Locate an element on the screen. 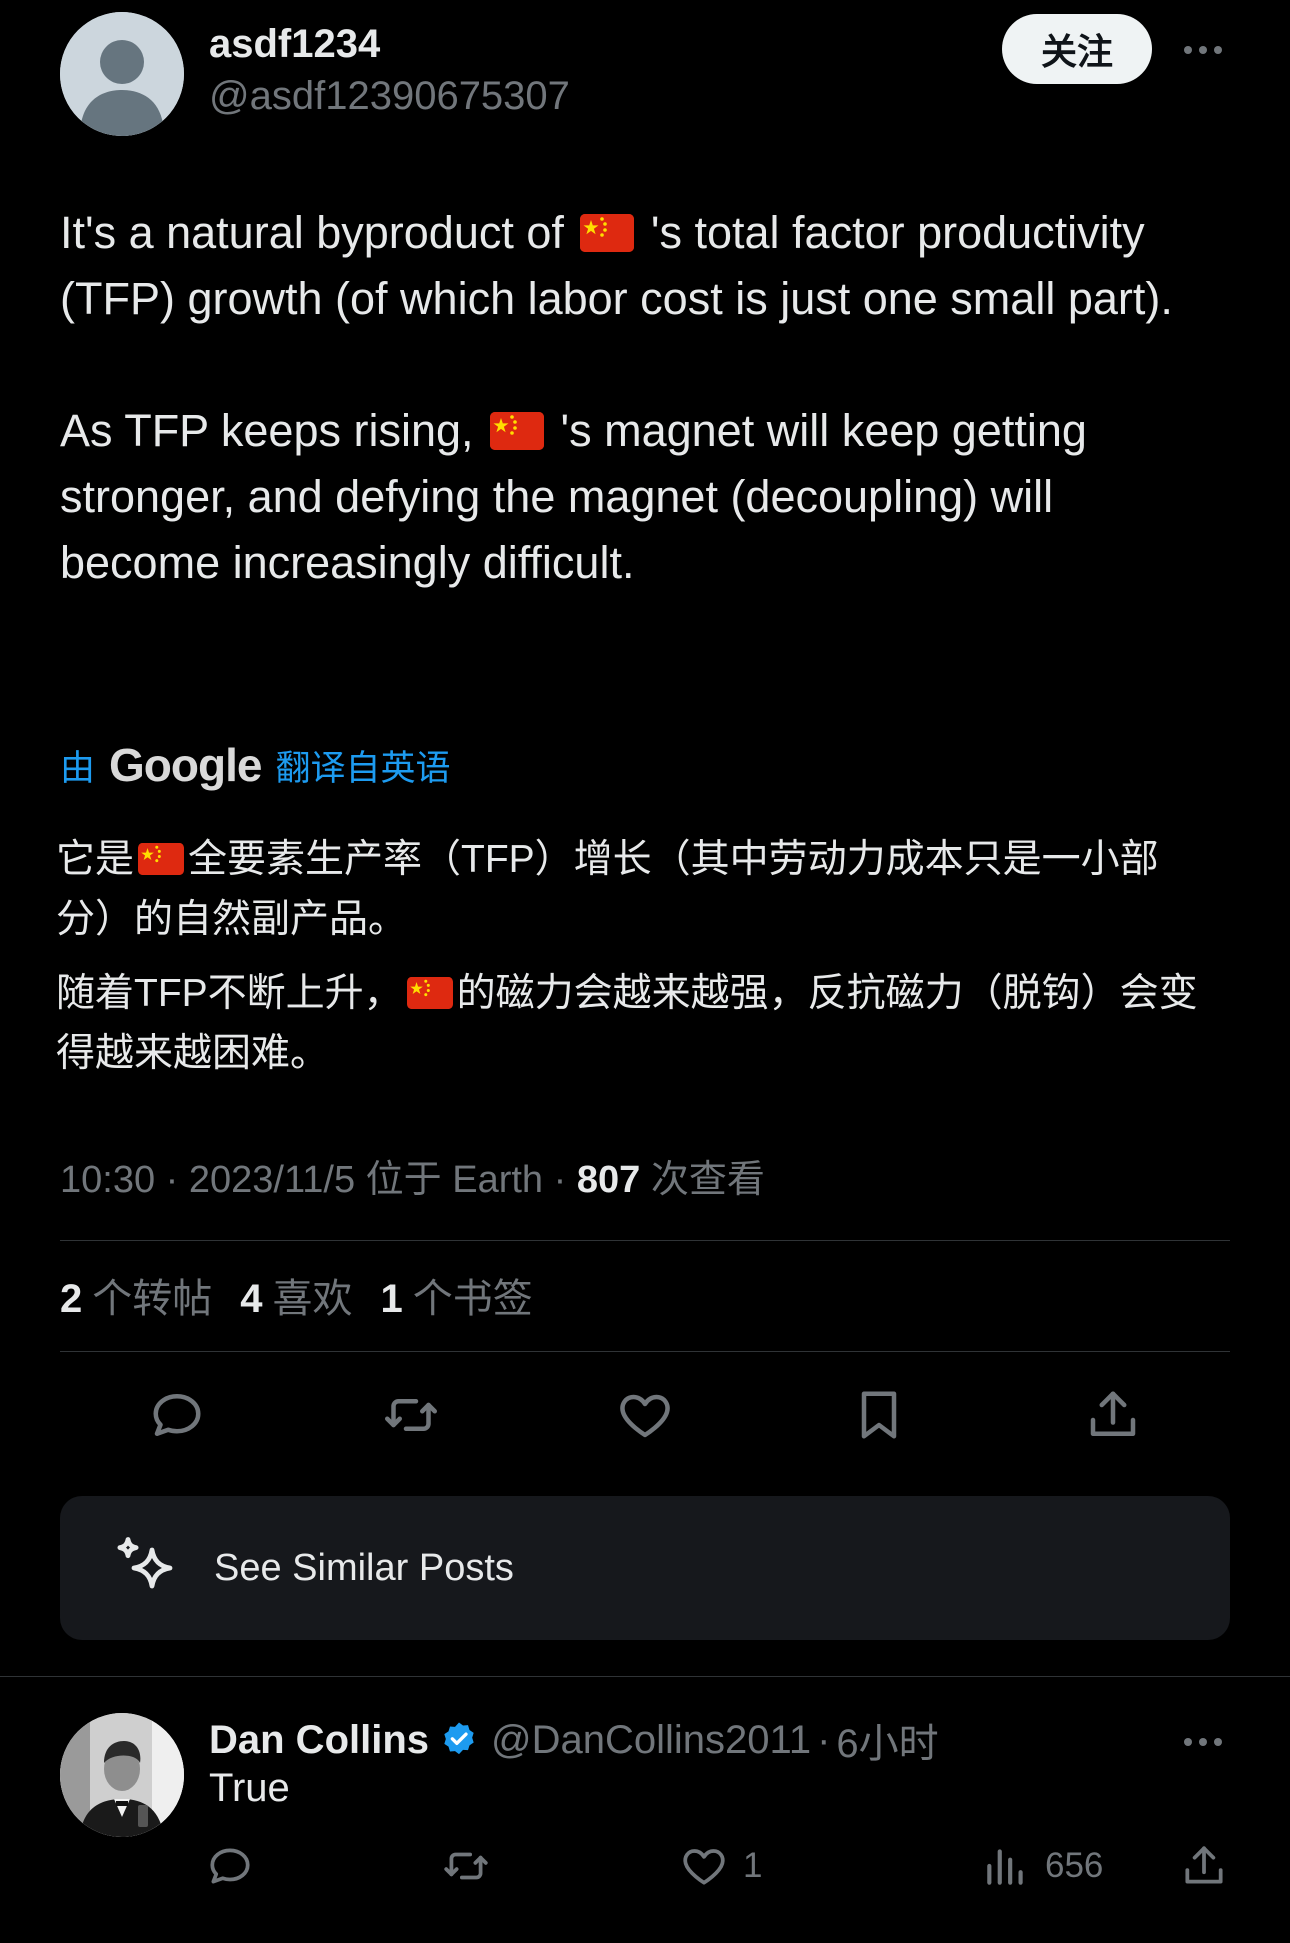 This screenshot has width=1290, height=1943. translated-paragraph-1: 它是 全要素生产率（TFP）增长（其中劳动力成本只是一小部分）的自然副产品。 is located at coordinates (631, 890).